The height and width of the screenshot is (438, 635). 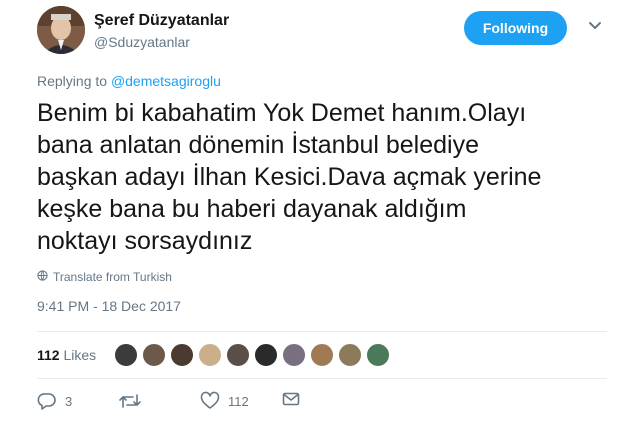 What do you see at coordinates (595, 26) in the screenshot?
I see `chevron-down-icon` at bounding box center [595, 26].